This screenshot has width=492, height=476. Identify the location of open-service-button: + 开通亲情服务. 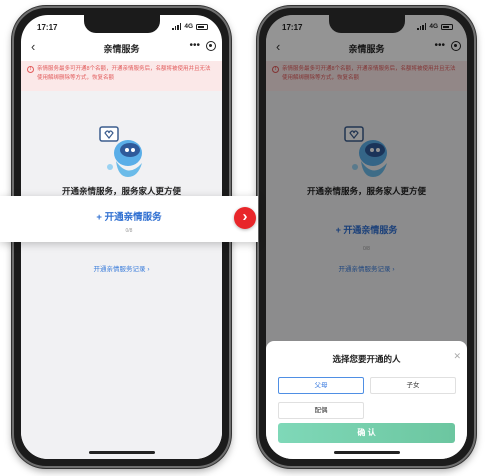
(129, 216).